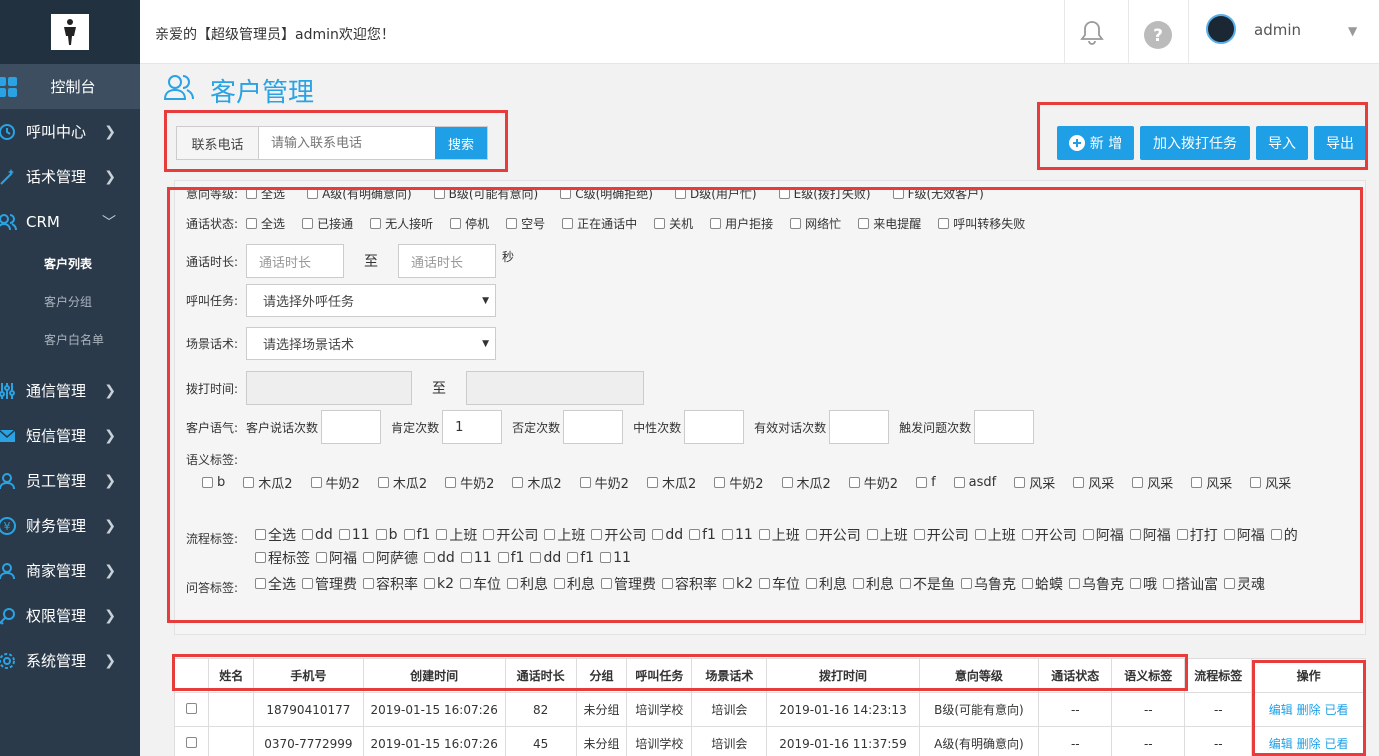  I want to click on dial-time-start-input, so click(329, 388).